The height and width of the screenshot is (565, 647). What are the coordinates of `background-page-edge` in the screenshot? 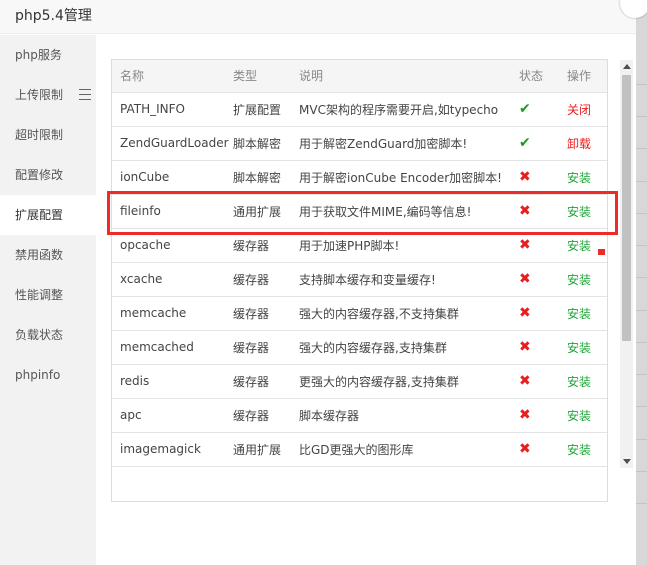 It's located at (641, 282).